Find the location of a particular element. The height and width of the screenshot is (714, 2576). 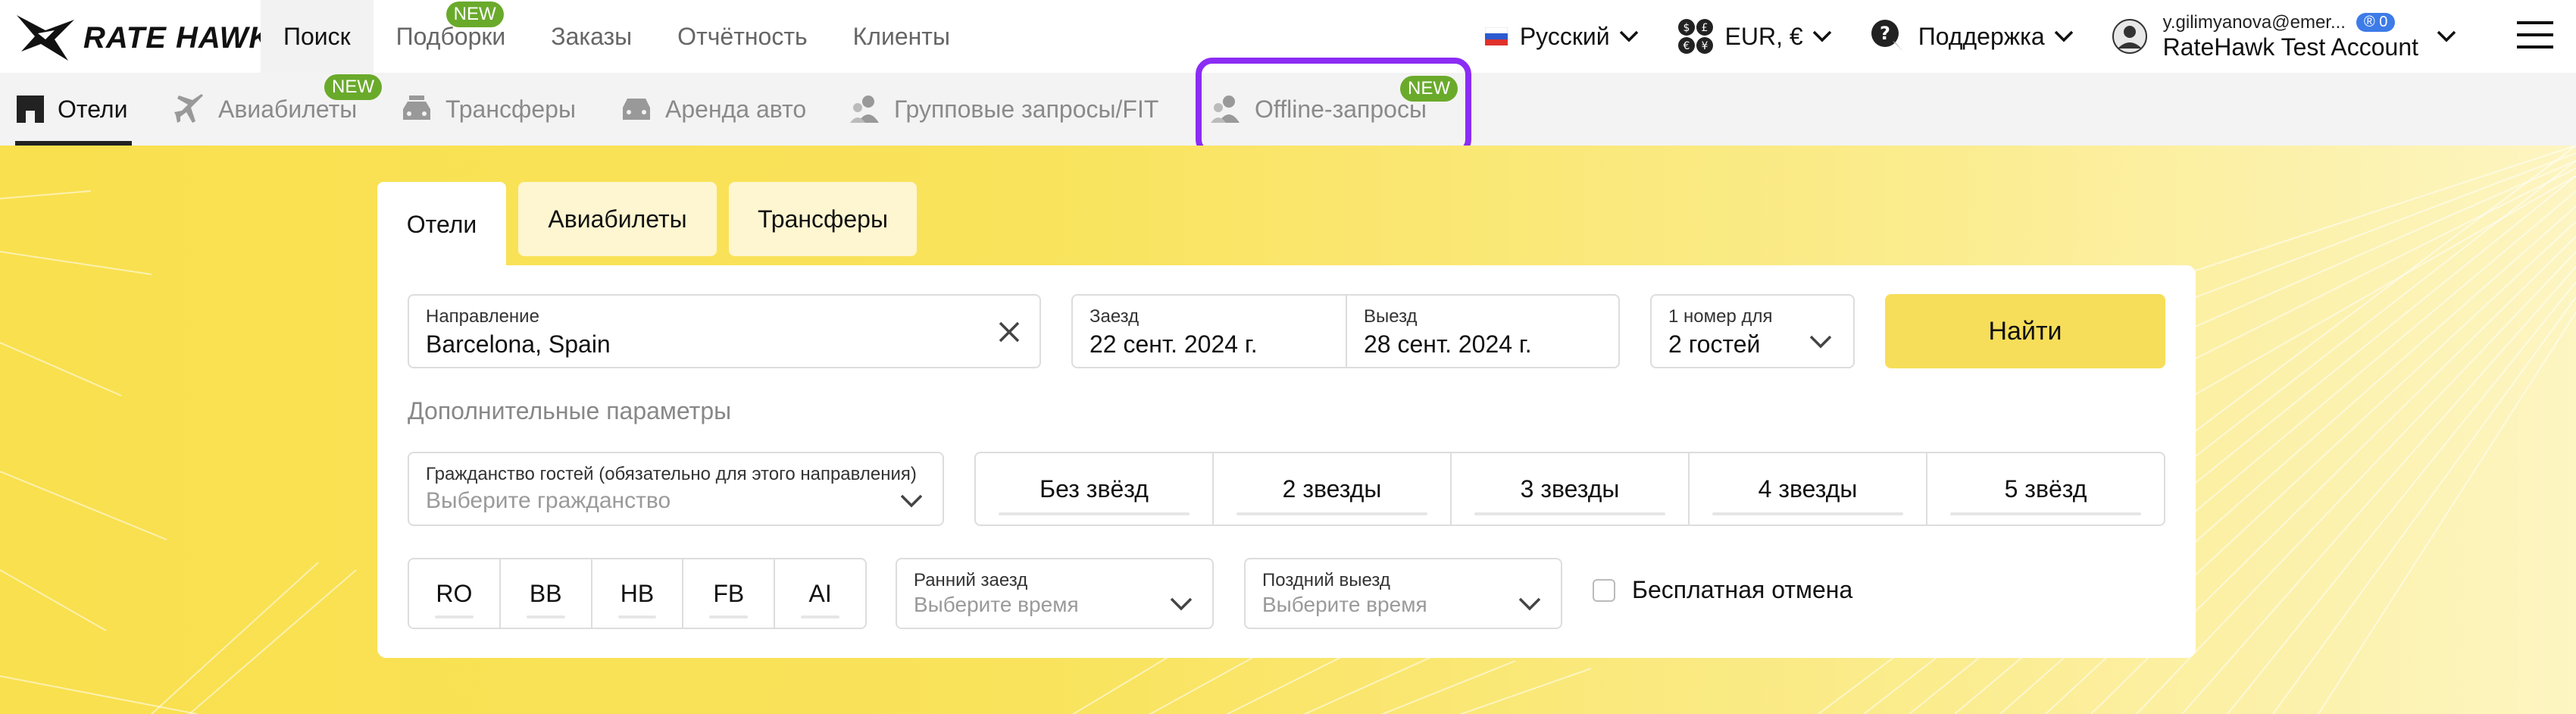

nav-search: Поиск is located at coordinates (317, 36).